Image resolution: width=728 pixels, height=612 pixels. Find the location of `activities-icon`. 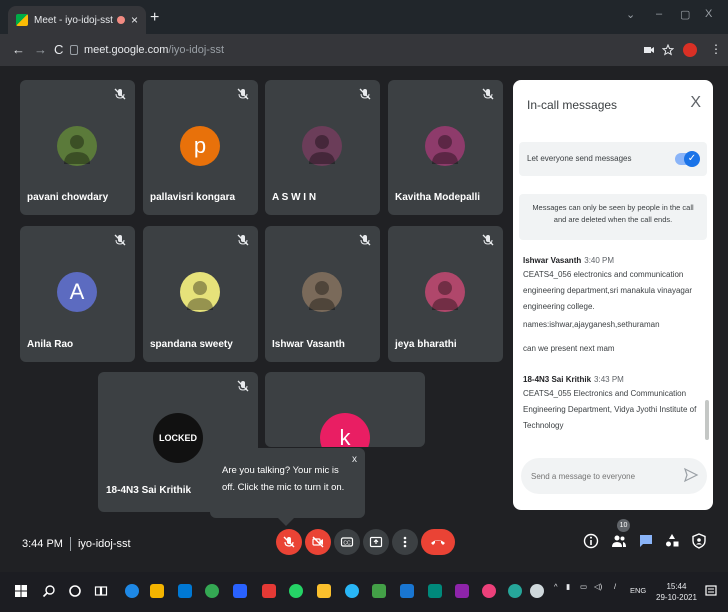

activities-icon is located at coordinates (672, 541).